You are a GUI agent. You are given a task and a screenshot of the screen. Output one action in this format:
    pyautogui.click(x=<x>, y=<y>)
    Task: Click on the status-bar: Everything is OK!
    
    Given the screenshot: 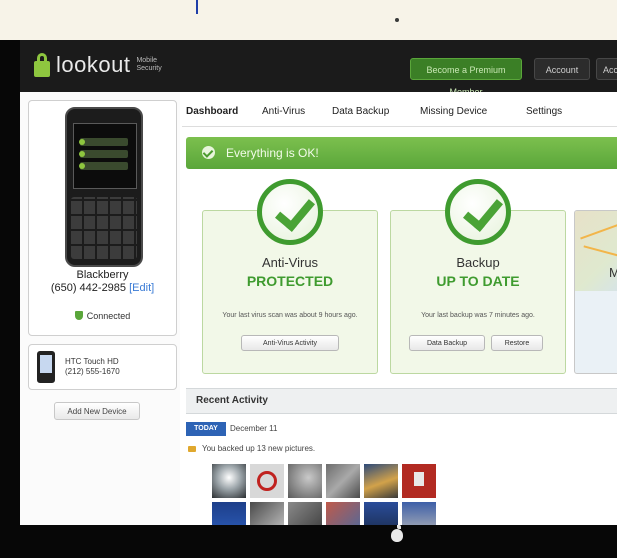 What is the action you would take?
    pyautogui.click(x=401, y=153)
    